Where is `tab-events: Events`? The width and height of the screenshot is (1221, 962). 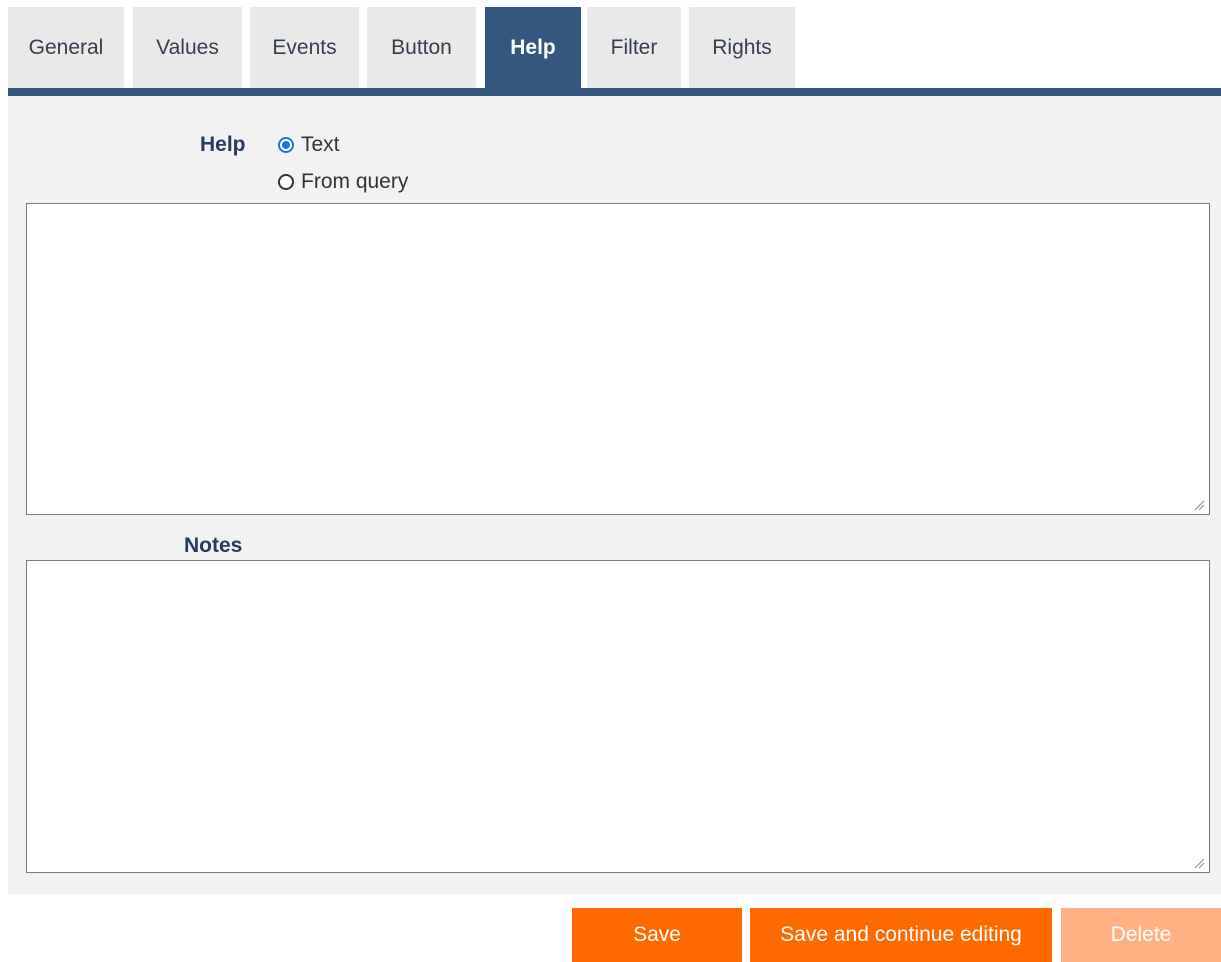 tab-events: Events is located at coordinates (304, 47).